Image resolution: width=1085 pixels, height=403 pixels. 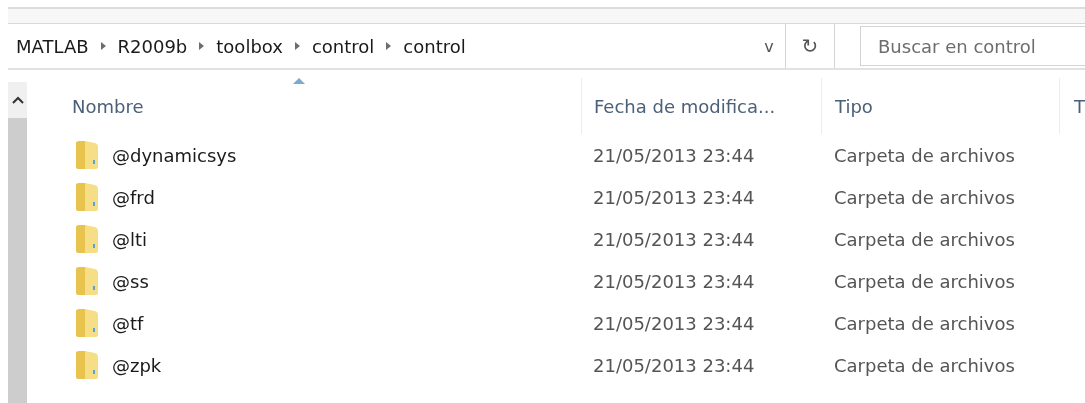 I want to click on breadcrumb-item: MATLAB, so click(x=54, y=46).